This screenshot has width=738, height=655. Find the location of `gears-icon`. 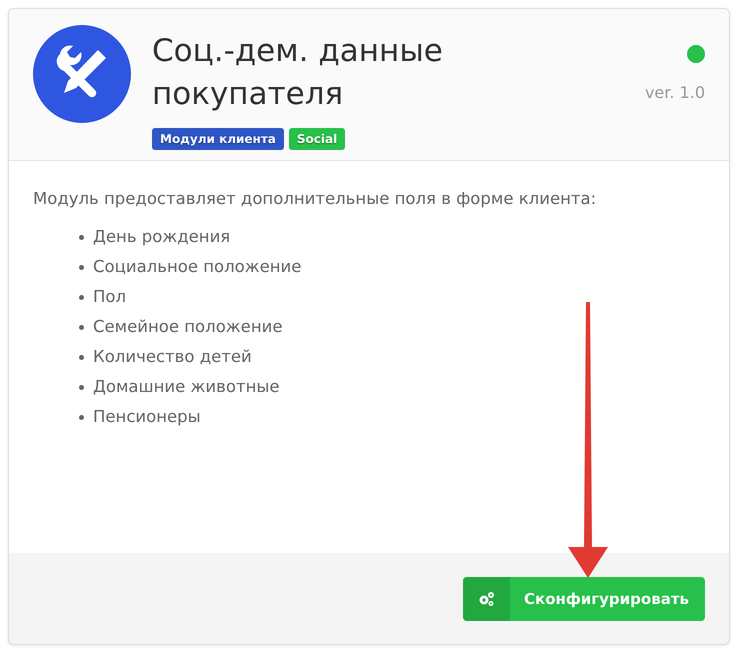

gears-icon is located at coordinates (487, 599).